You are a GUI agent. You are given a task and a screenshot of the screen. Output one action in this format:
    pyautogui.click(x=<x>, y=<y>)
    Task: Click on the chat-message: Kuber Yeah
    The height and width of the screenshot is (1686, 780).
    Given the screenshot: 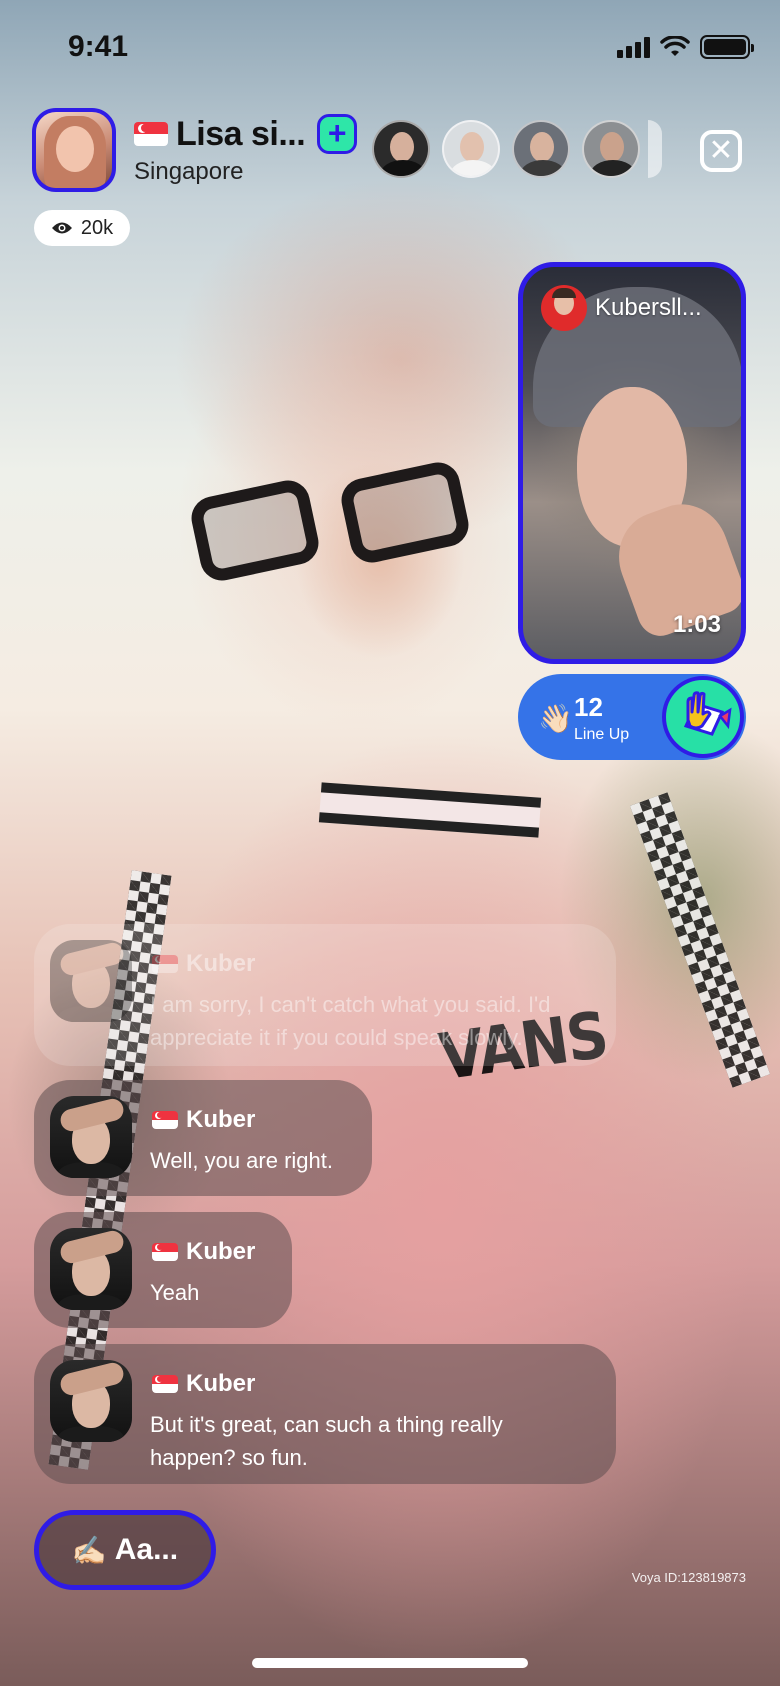 What is the action you would take?
    pyautogui.click(x=163, y=1270)
    